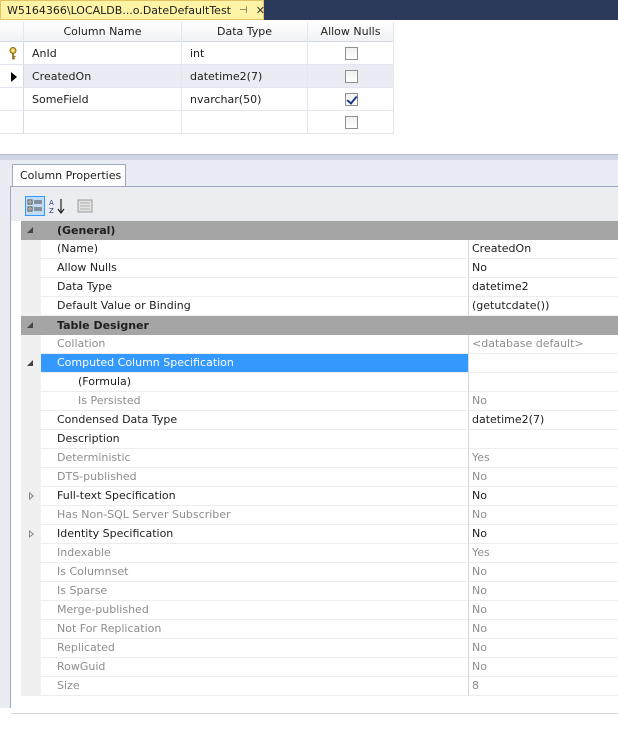  I want to click on property-name: Is Sparse, so click(255, 591).